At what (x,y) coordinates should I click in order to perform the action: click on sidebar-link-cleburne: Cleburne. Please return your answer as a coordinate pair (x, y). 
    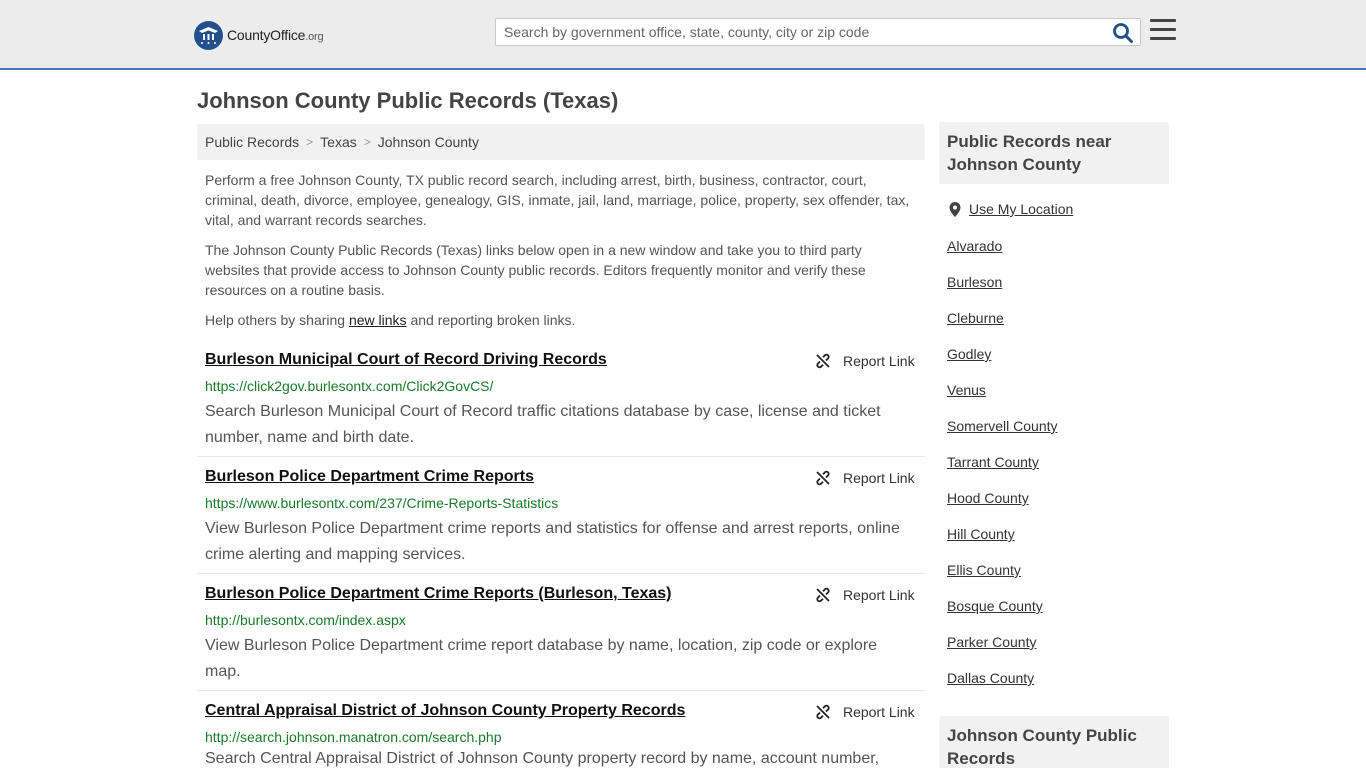
    Looking at the image, I should click on (975, 318).